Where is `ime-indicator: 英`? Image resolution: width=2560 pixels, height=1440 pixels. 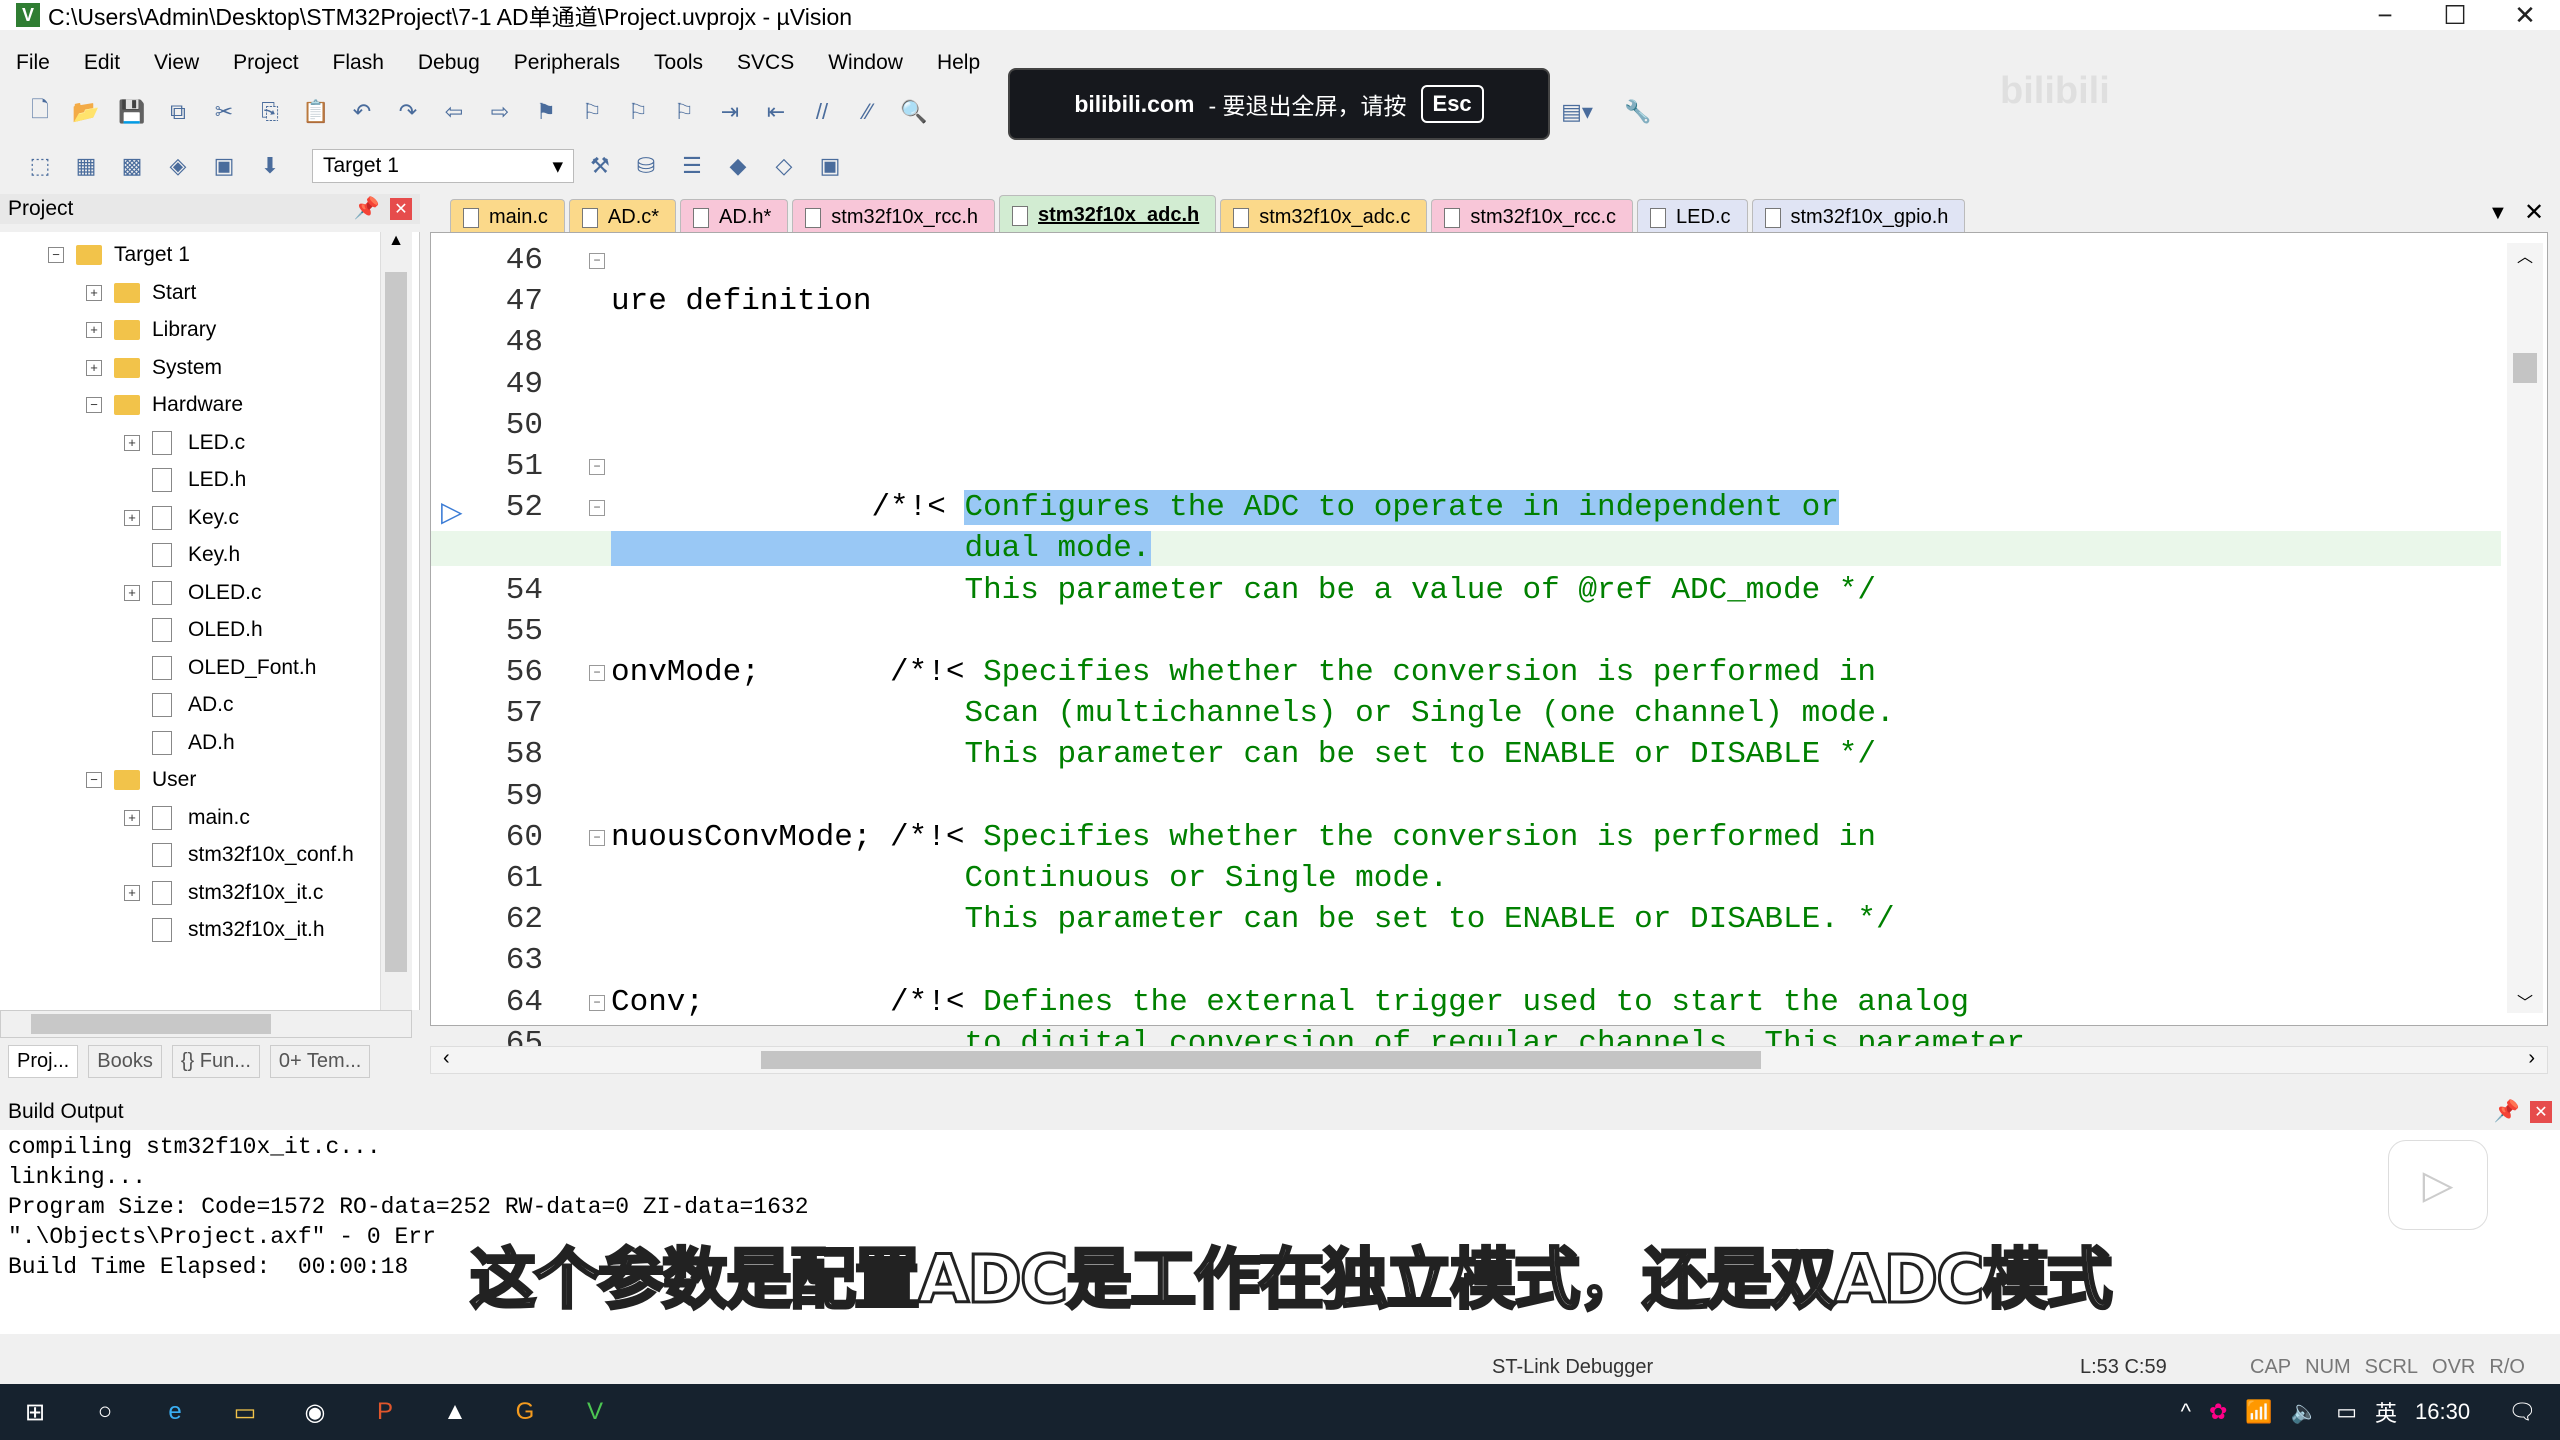
ime-indicator: 英 is located at coordinates (2386, 1412).